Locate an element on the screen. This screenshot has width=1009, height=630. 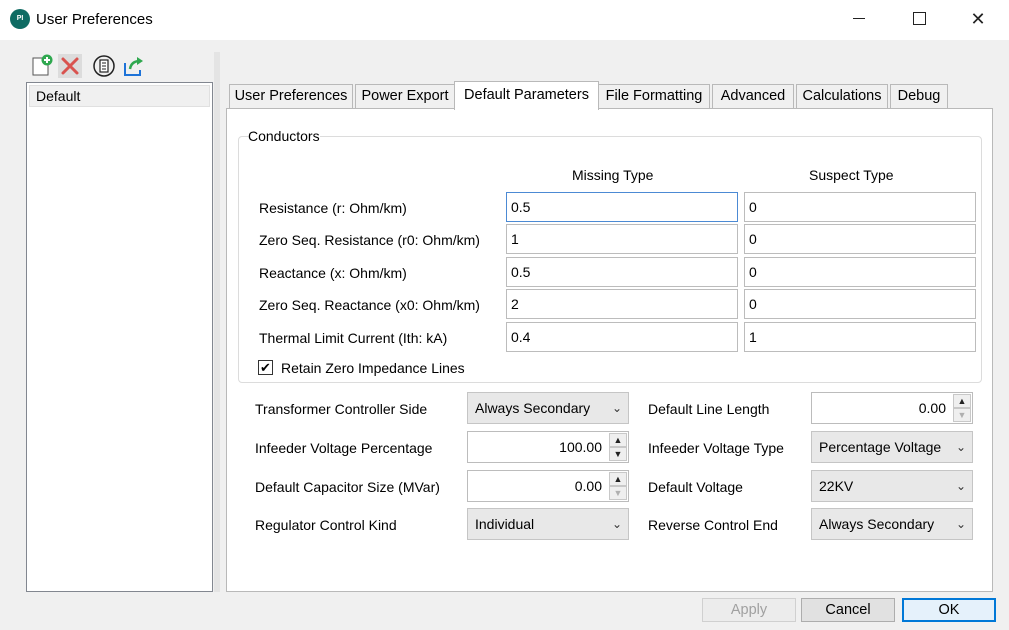
minimize-button is located at coordinates (859, 20).